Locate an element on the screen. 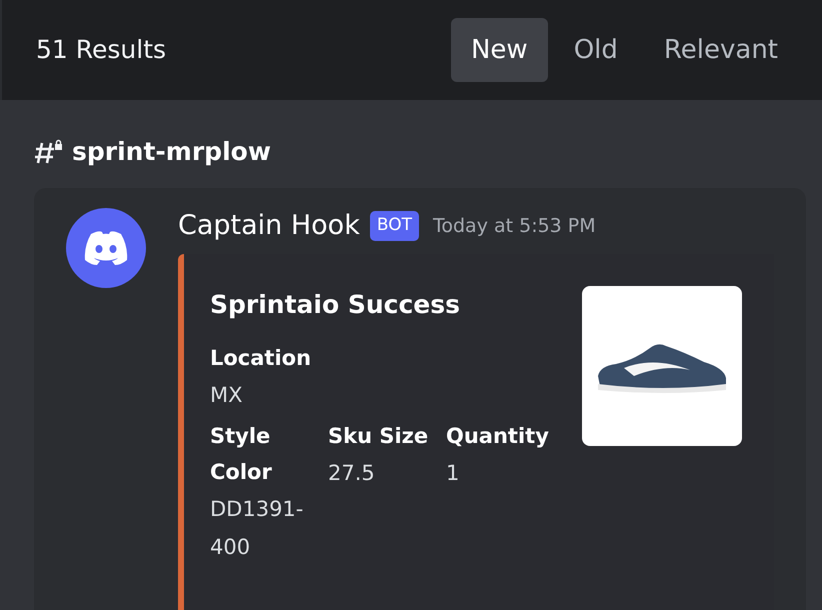  timestamp: Today at 5:53 PM is located at coordinates (514, 226).